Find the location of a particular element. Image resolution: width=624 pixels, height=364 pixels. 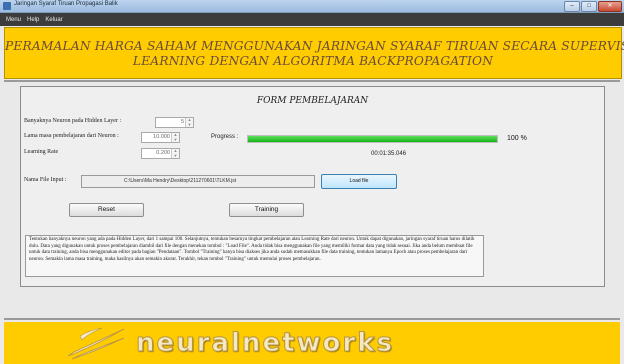

form-title: FORM PEMBELAJARAN is located at coordinates (312, 101).